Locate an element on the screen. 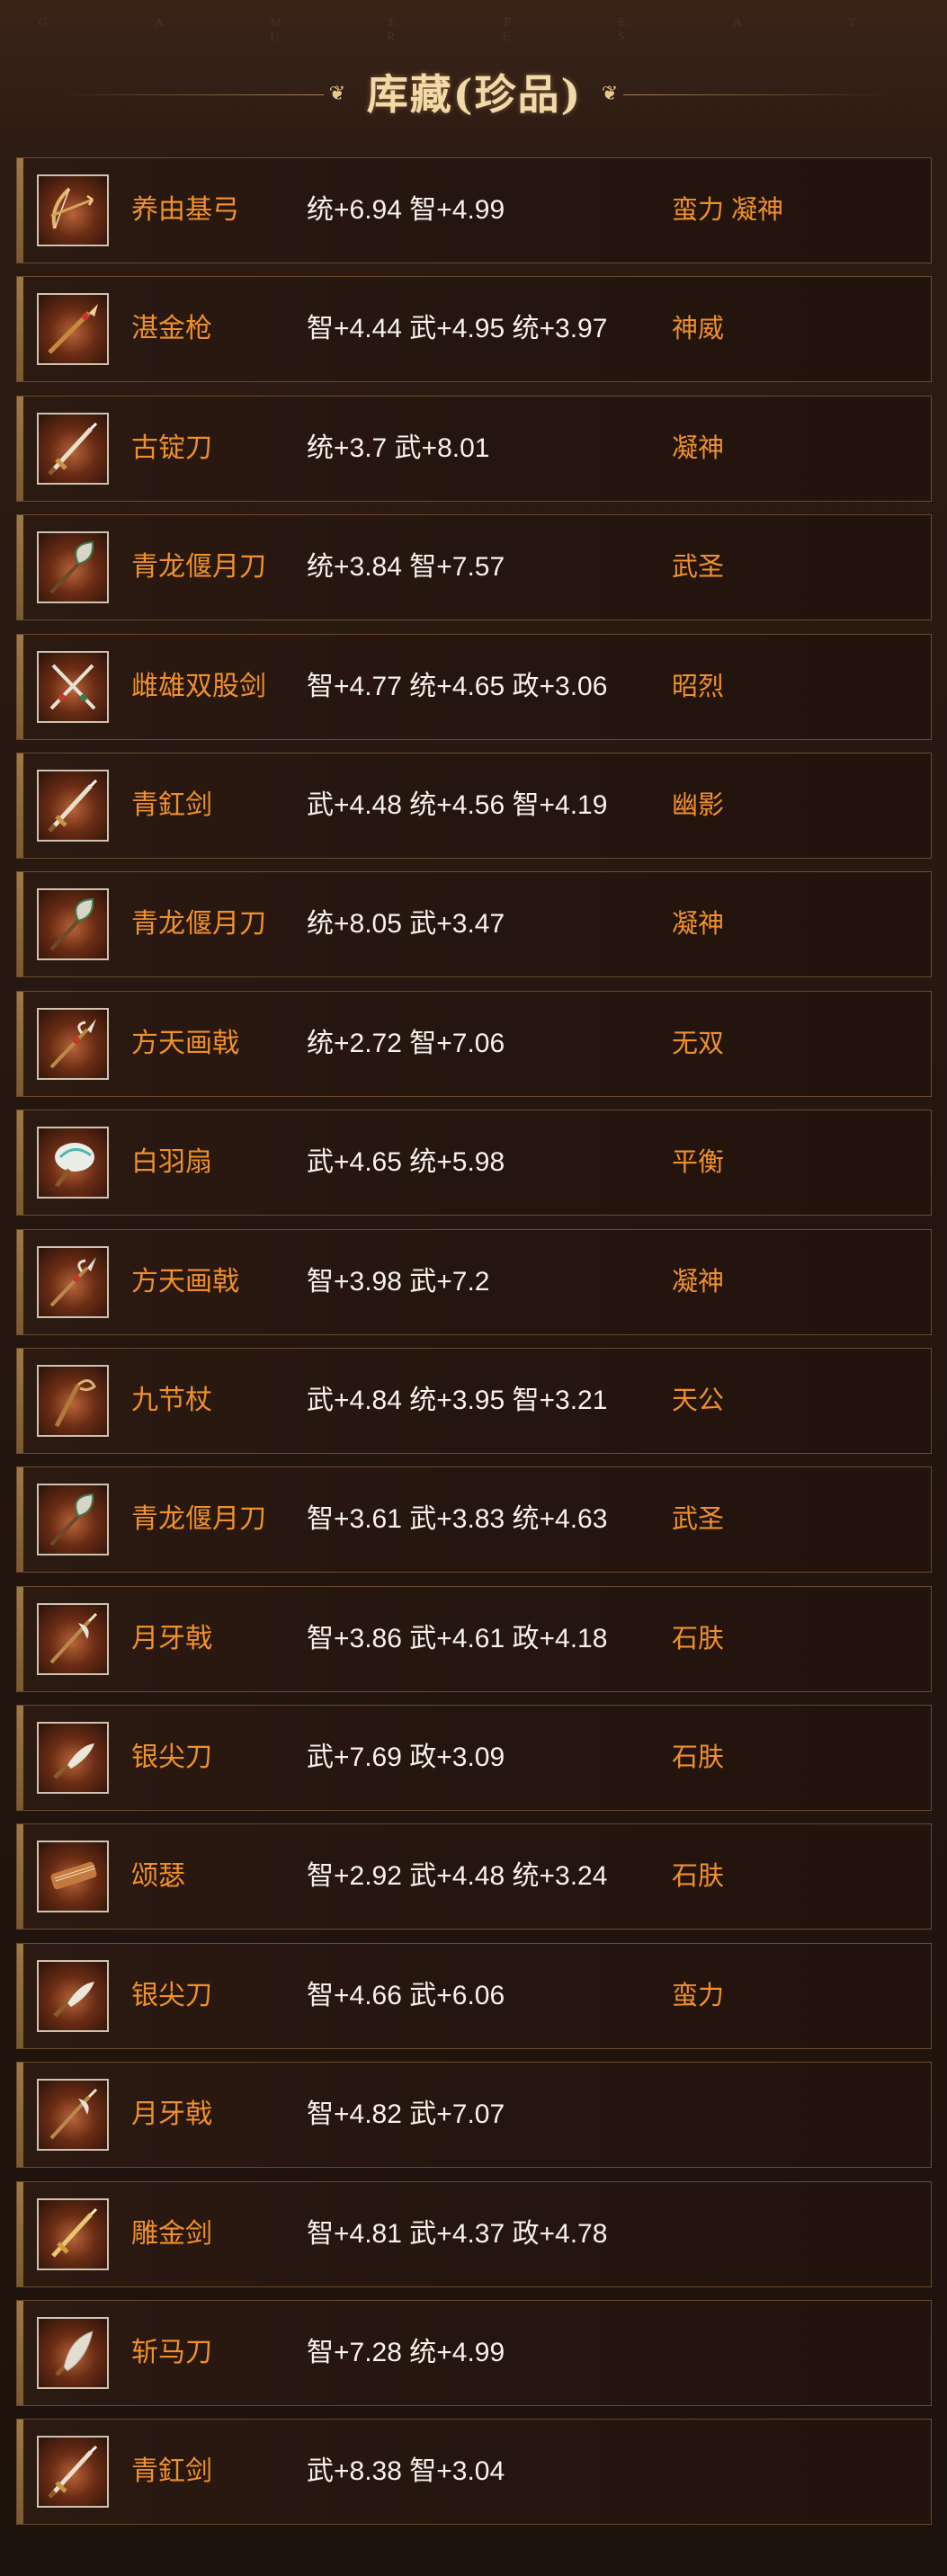 The height and width of the screenshot is (2576, 947). item-name: 颂瑟 is located at coordinates (158, 1876).